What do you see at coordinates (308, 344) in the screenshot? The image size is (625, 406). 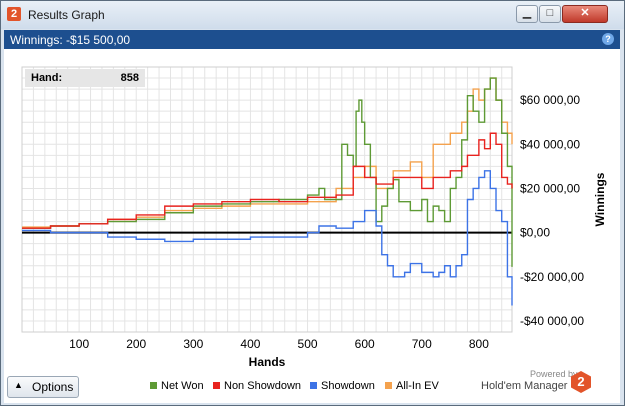 I see `x-tick-label: 500` at bounding box center [308, 344].